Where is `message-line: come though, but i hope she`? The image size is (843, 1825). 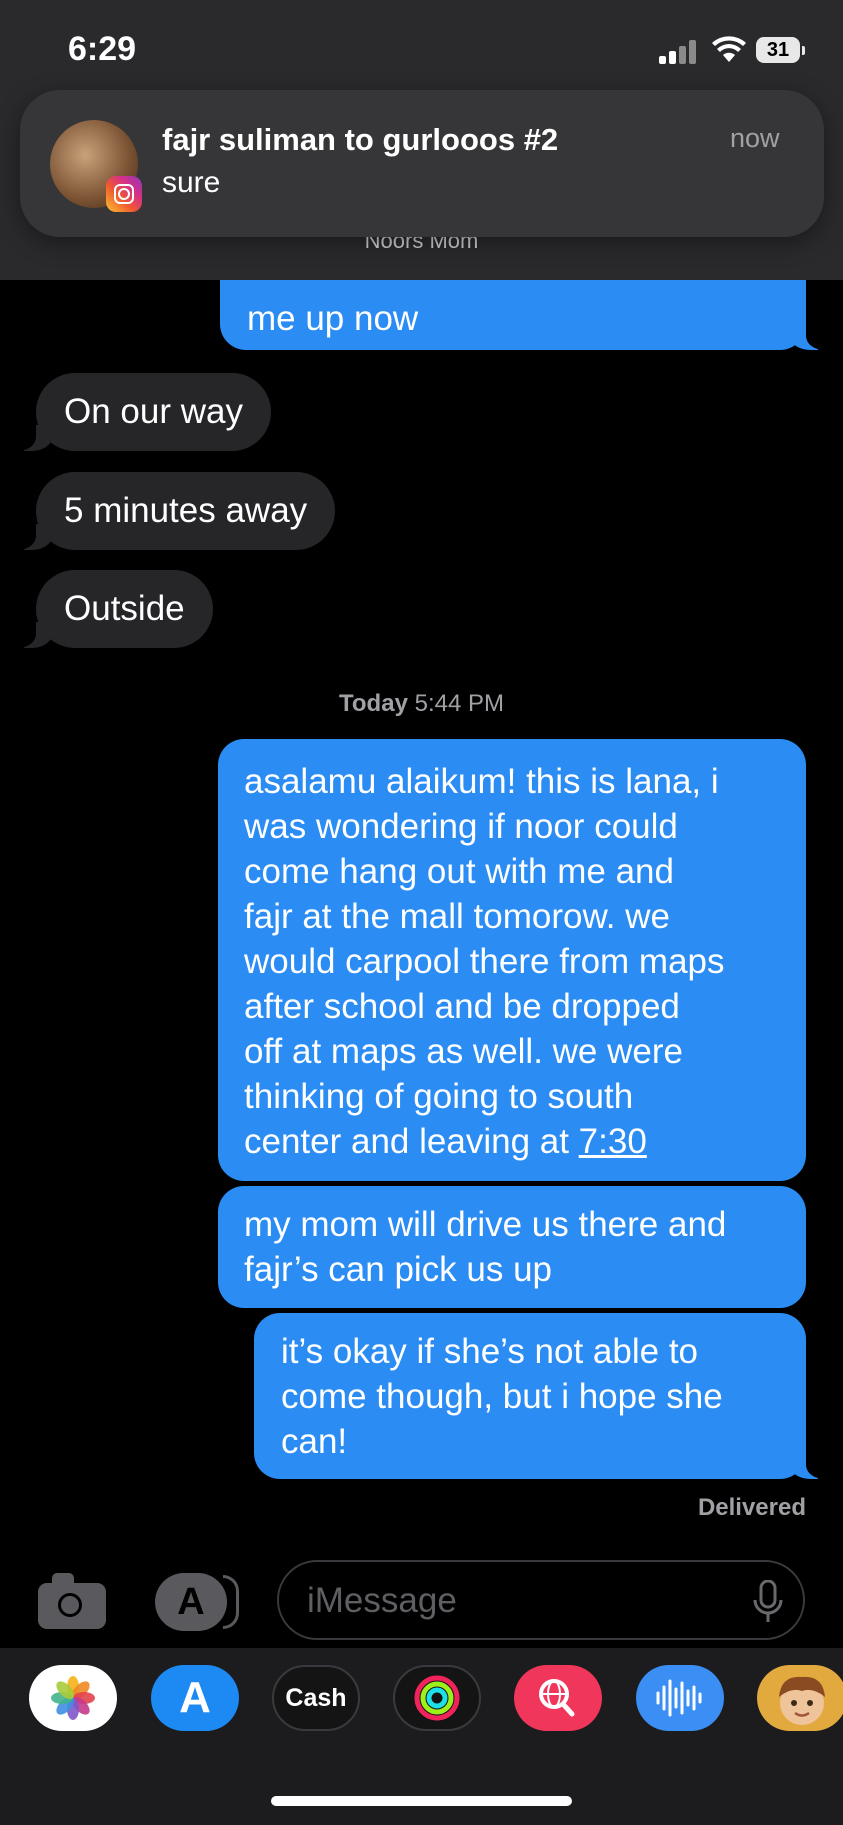 message-line: come though, but i hope she is located at coordinates (502, 1396).